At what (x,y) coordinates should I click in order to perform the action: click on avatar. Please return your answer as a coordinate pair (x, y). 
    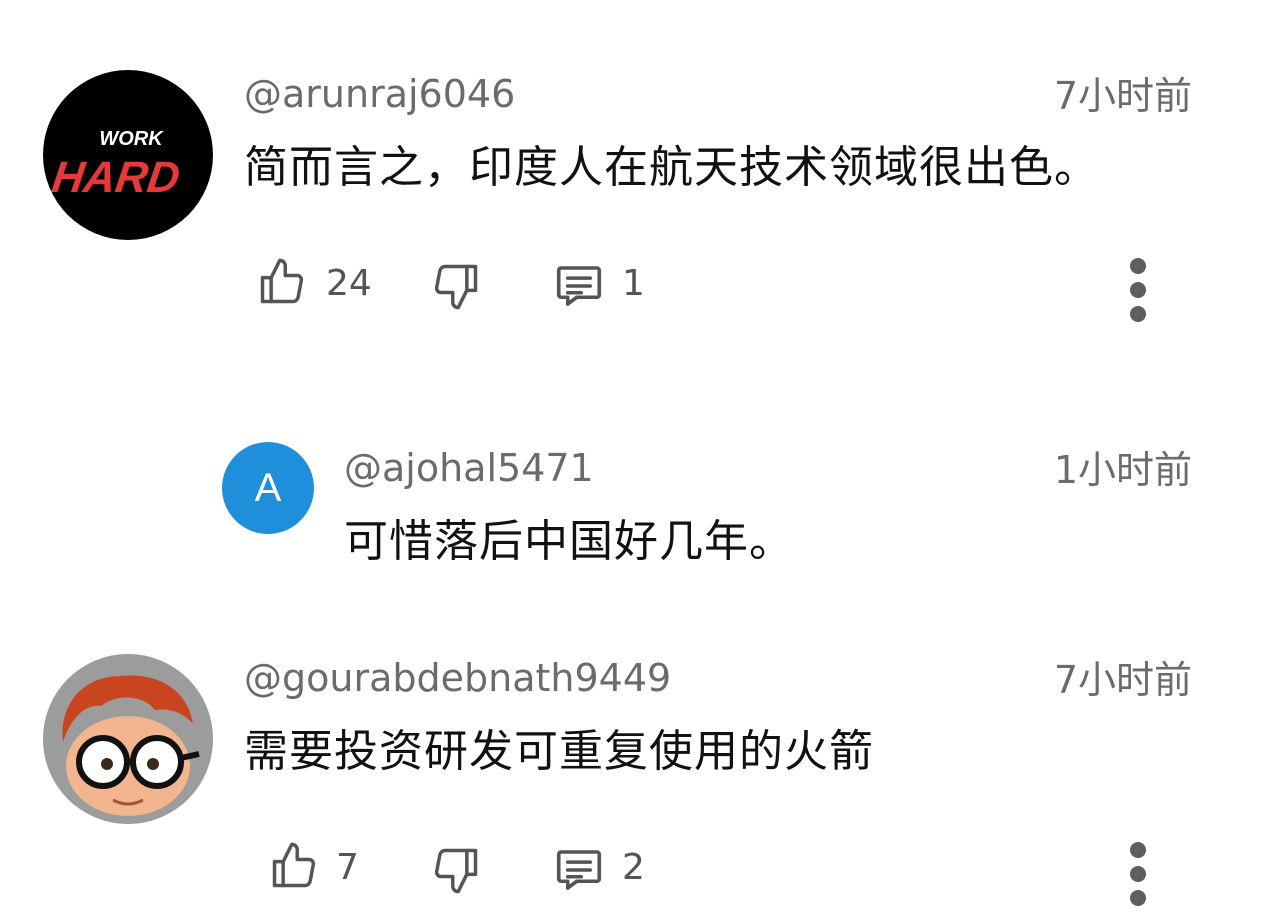
    Looking at the image, I should click on (128, 739).